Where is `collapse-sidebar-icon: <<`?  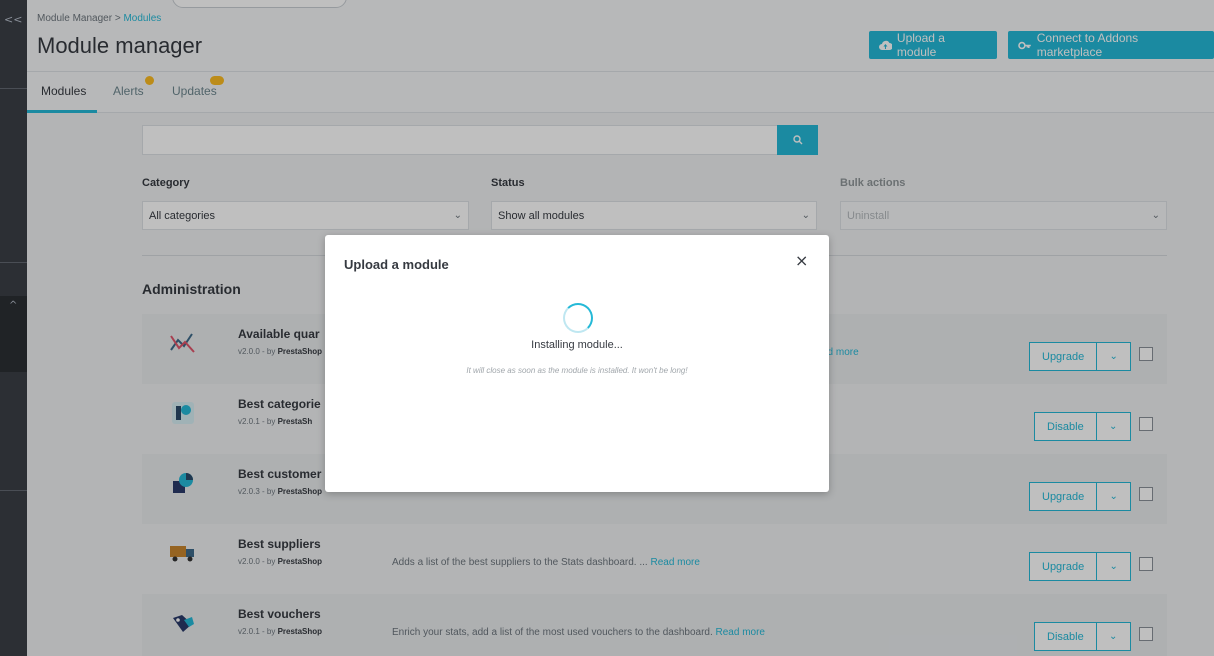
collapse-sidebar-icon: << is located at coordinates (13, 19).